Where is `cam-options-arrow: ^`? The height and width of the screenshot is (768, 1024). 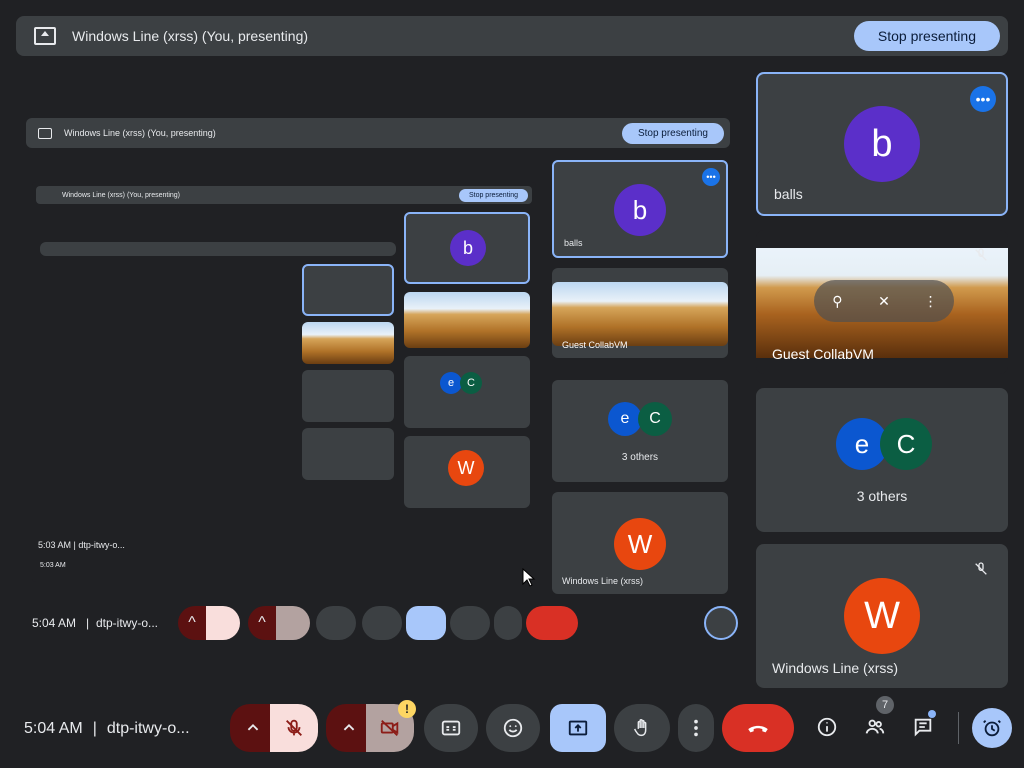 cam-options-arrow: ^ is located at coordinates (262, 623).